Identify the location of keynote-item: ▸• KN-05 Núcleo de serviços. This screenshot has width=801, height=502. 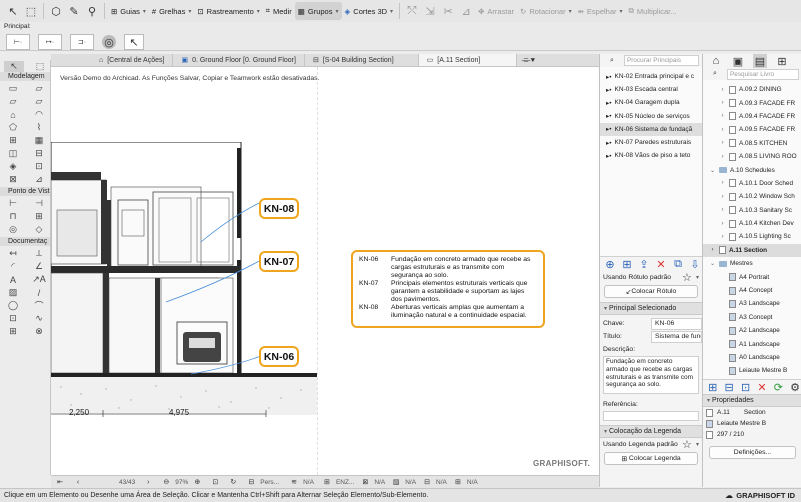
(651, 116).